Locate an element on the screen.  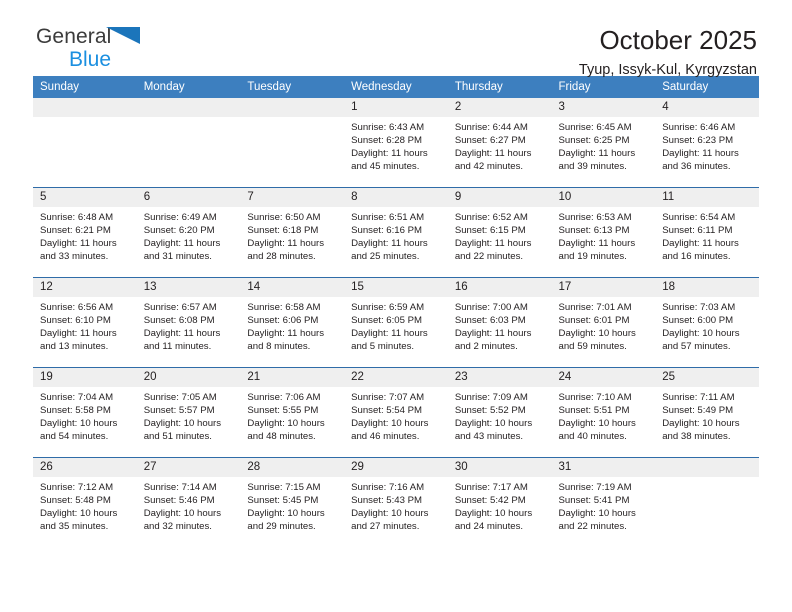
day-number: 12 is located at coordinates (85, 287).